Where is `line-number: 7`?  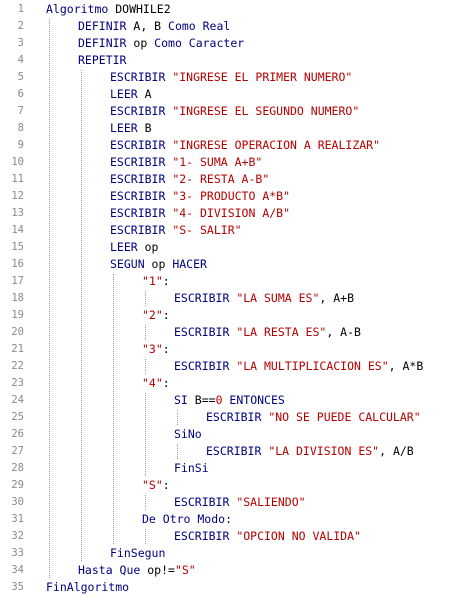
line-number: 7 is located at coordinates (20, 111).